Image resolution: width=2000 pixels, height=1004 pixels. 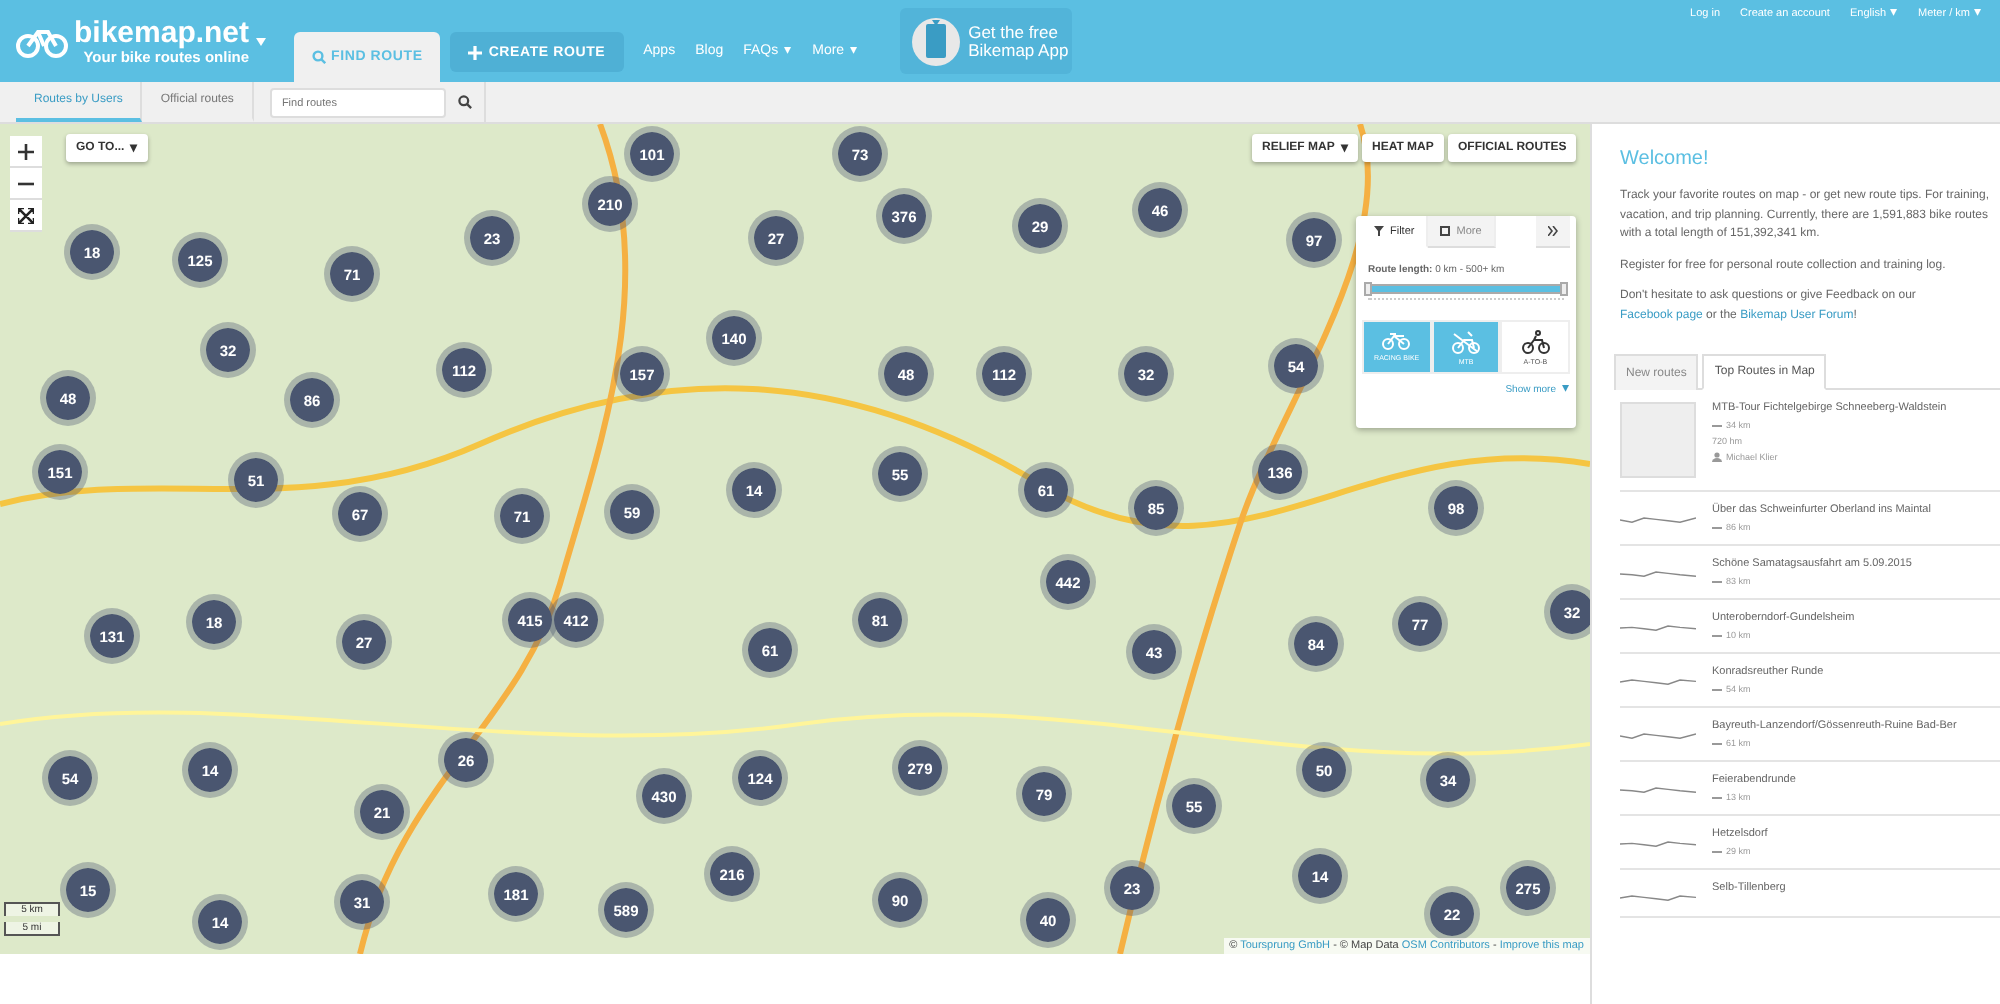 What do you see at coordinates (1019, 41) in the screenshot?
I see `promo-text: Get the free Bikemap App` at bounding box center [1019, 41].